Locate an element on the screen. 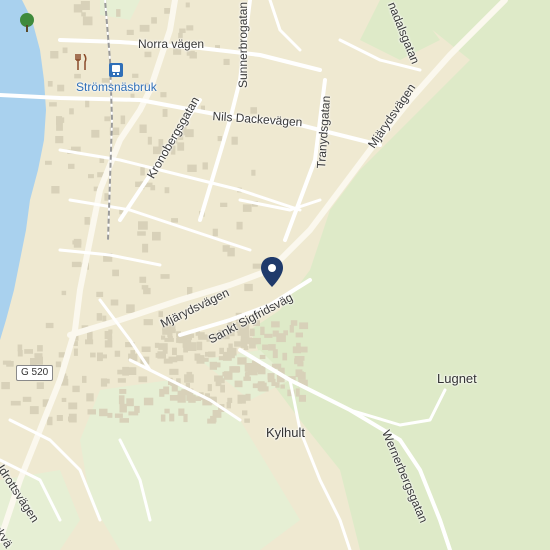  place-label-lugnet: Lugnet is located at coordinates (457, 378).